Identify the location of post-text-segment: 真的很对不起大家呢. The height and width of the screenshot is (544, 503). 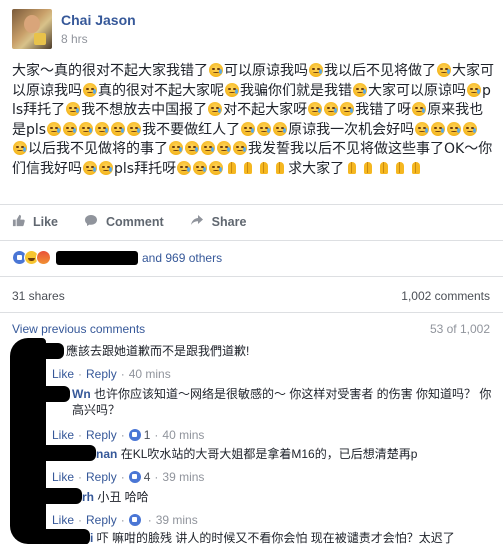
(161, 90).